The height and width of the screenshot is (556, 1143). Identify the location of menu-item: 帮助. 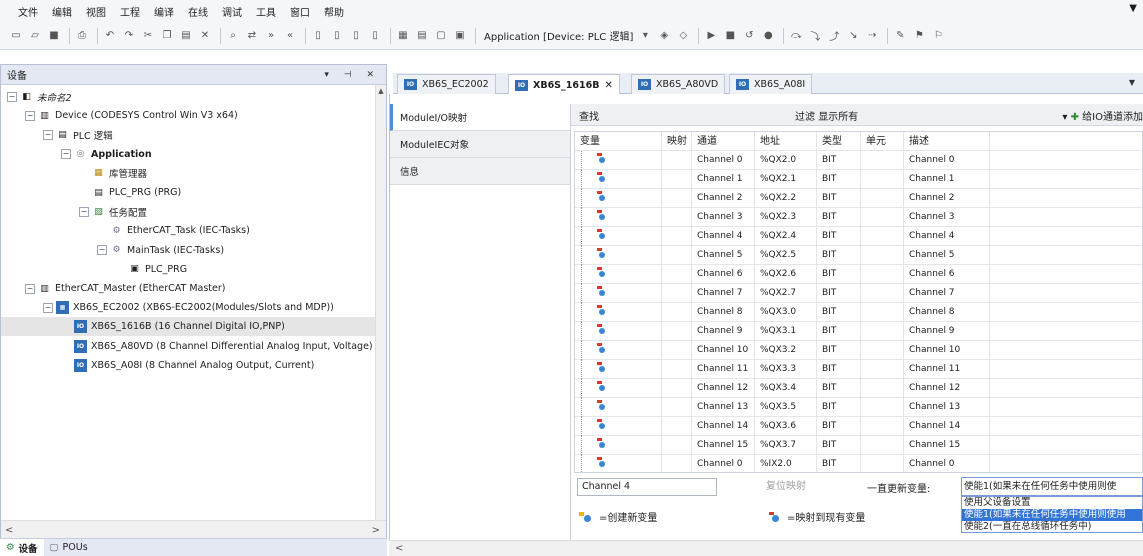
(334, 11).